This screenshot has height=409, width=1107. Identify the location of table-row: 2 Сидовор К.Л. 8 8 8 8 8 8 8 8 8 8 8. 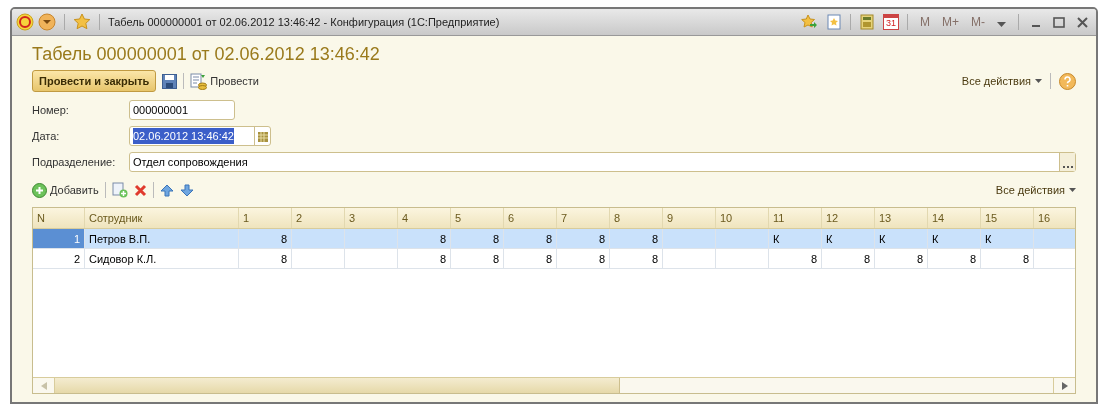
(554, 259).